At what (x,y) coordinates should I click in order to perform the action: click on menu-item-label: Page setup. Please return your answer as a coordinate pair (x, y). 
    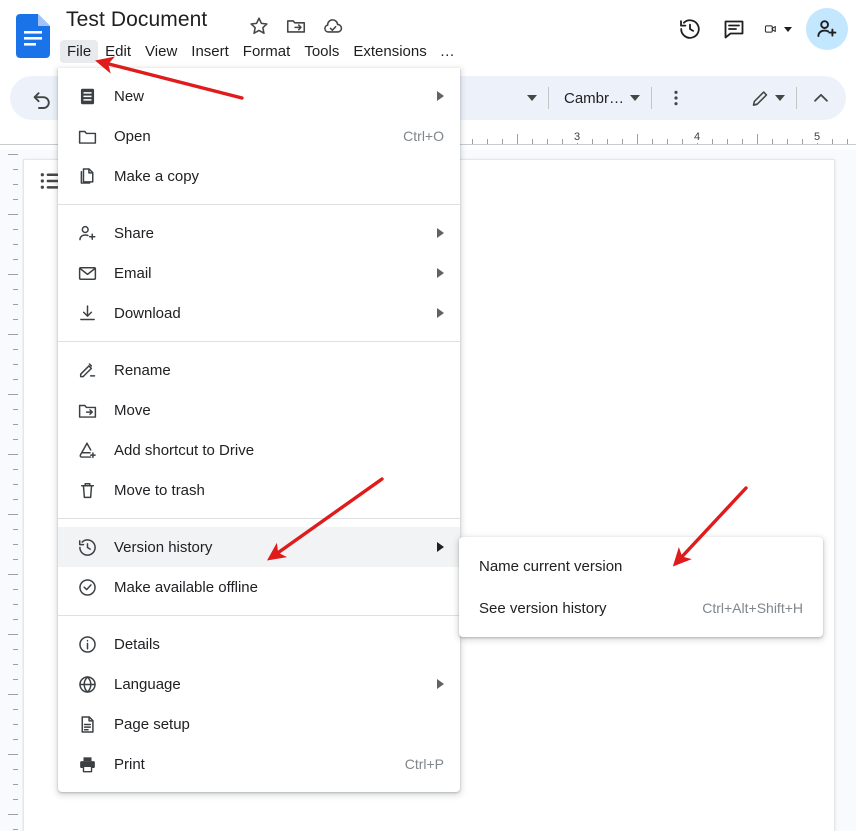
    Looking at the image, I should click on (152, 724).